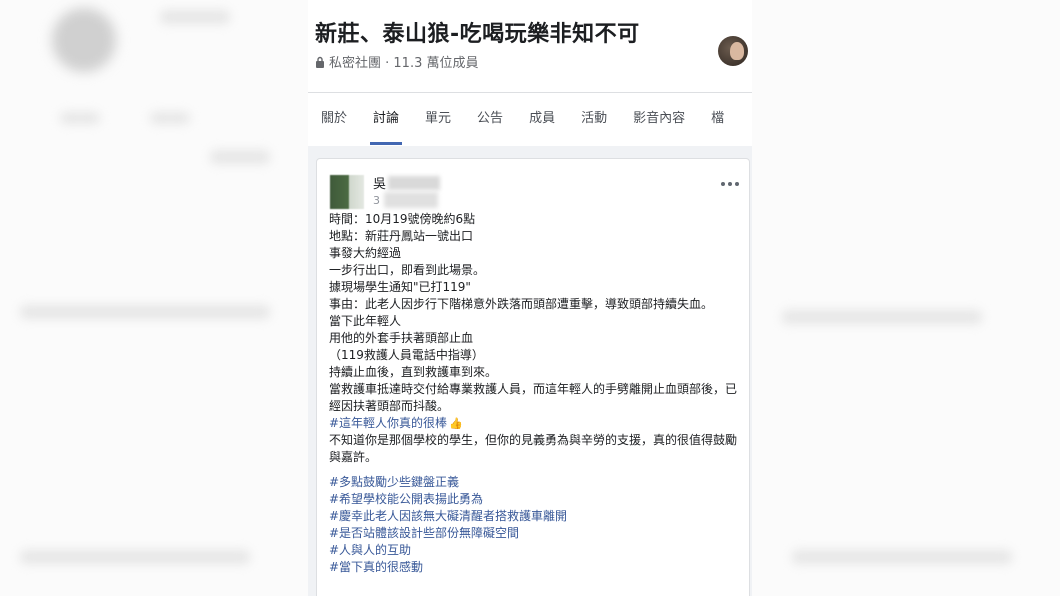  I want to click on post-line: 一步行出口，即看到此場景。, so click(407, 270).